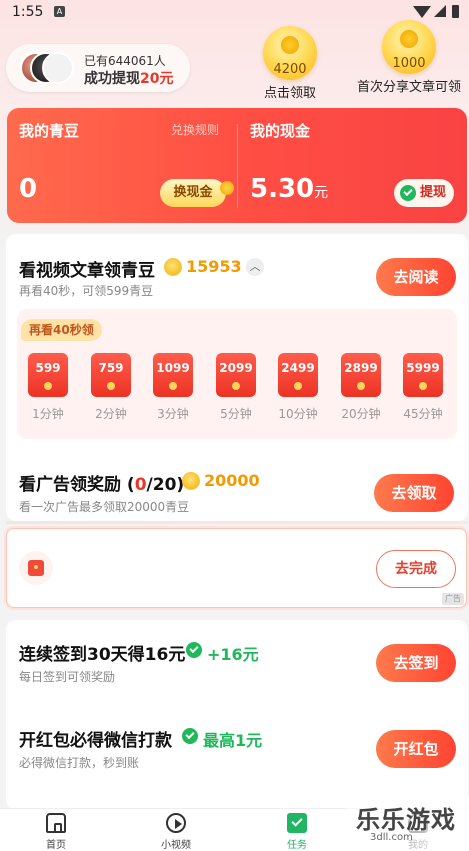 Image resolution: width=469 pixels, height=851 pixels. Describe the element at coordinates (48, 414) in the screenshot. I see `packet-time: 1分钟` at that location.